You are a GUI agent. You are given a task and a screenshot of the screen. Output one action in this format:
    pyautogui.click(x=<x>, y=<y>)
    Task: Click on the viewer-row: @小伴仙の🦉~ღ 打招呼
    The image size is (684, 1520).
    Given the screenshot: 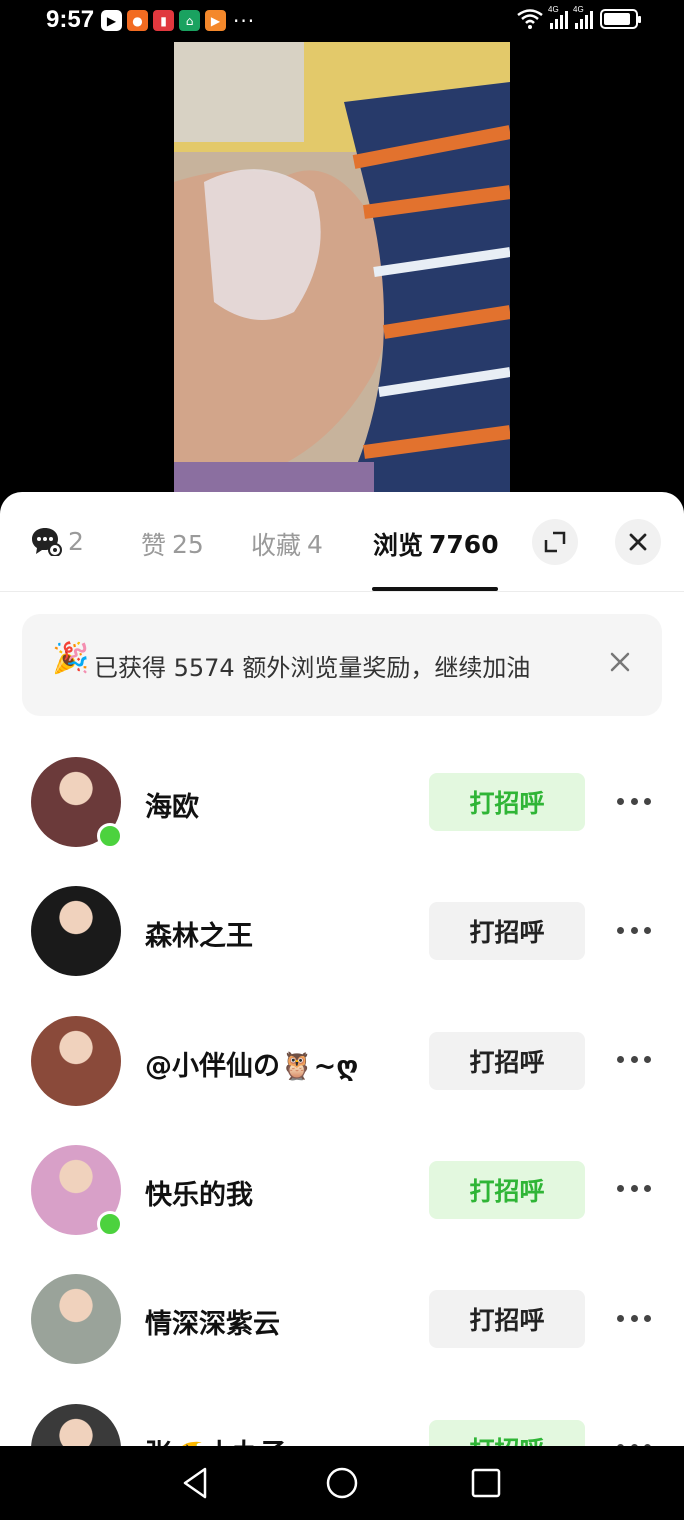 What is the action you would take?
    pyautogui.click(x=342, y=1080)
    